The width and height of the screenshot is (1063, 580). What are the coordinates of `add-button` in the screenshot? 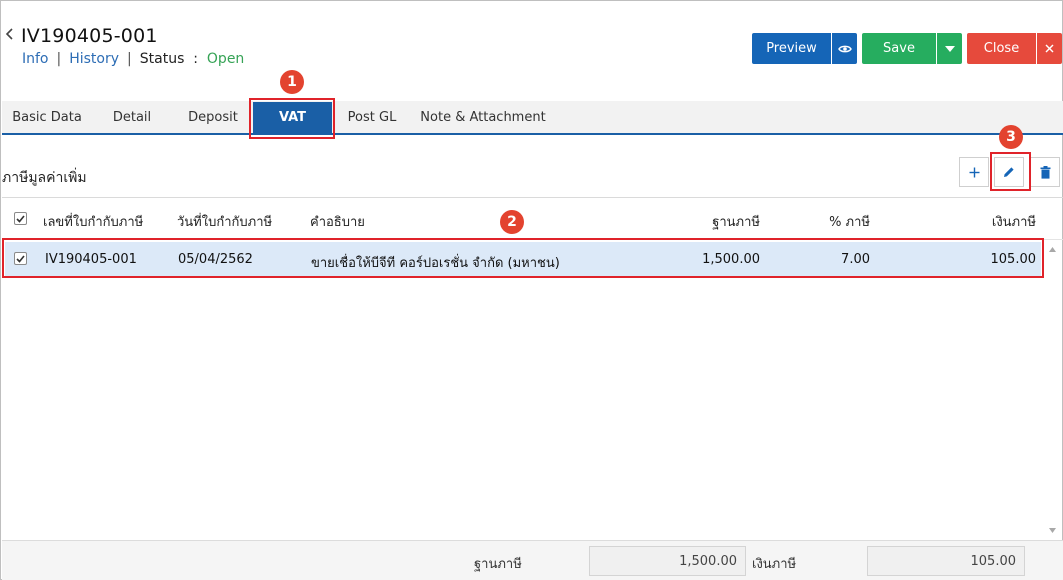 It's located at (974, 172).